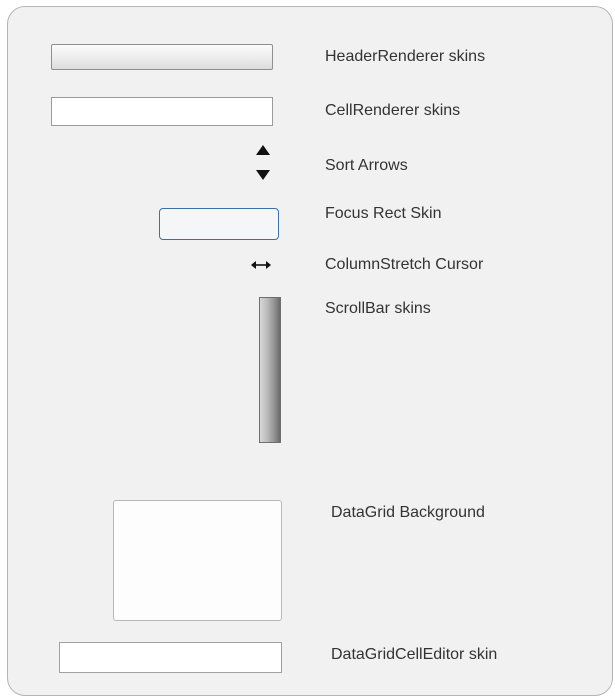 Image resolution: width=615 pixels, height=696 pixels. I want to click on focus-rect-label: Focus Rect Skin, so click(383, 213).